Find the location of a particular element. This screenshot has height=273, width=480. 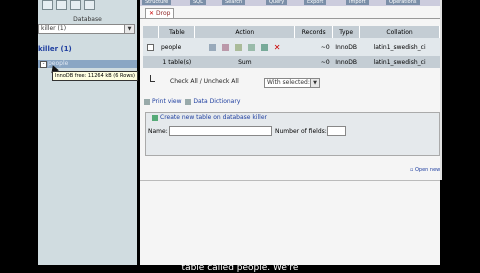

database-label: Database is located at coordinates (87, 19).